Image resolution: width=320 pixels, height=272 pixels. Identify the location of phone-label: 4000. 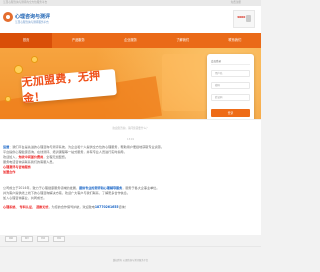
(241, 17).